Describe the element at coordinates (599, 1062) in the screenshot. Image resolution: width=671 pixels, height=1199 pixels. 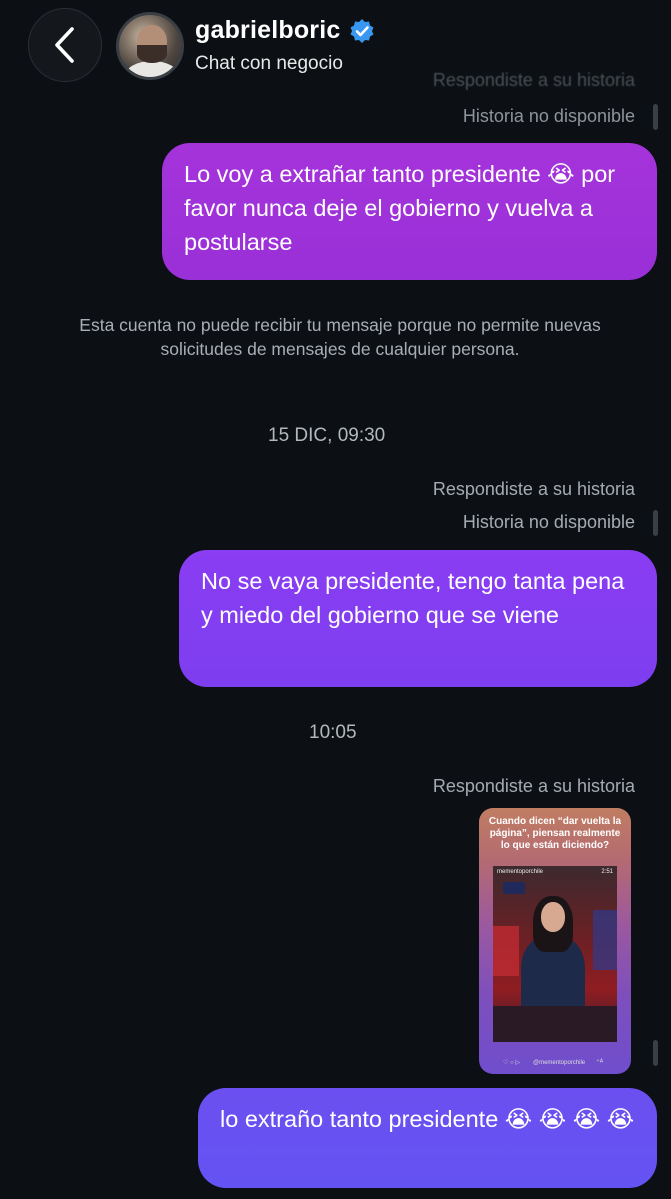
I see `story-translate-icon: ⁺ᴬ` at that location.